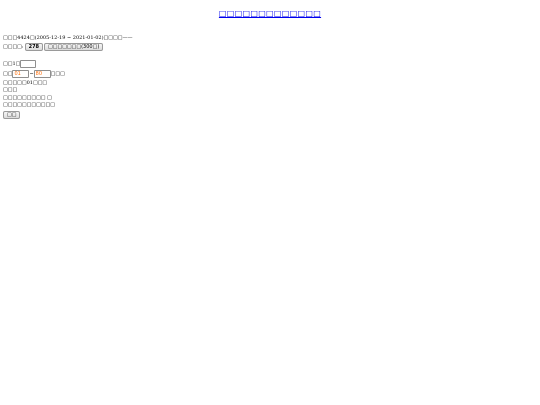 This screenshot has height=405, width=540. I want to click on submit-row: □□, so click(12, 115).